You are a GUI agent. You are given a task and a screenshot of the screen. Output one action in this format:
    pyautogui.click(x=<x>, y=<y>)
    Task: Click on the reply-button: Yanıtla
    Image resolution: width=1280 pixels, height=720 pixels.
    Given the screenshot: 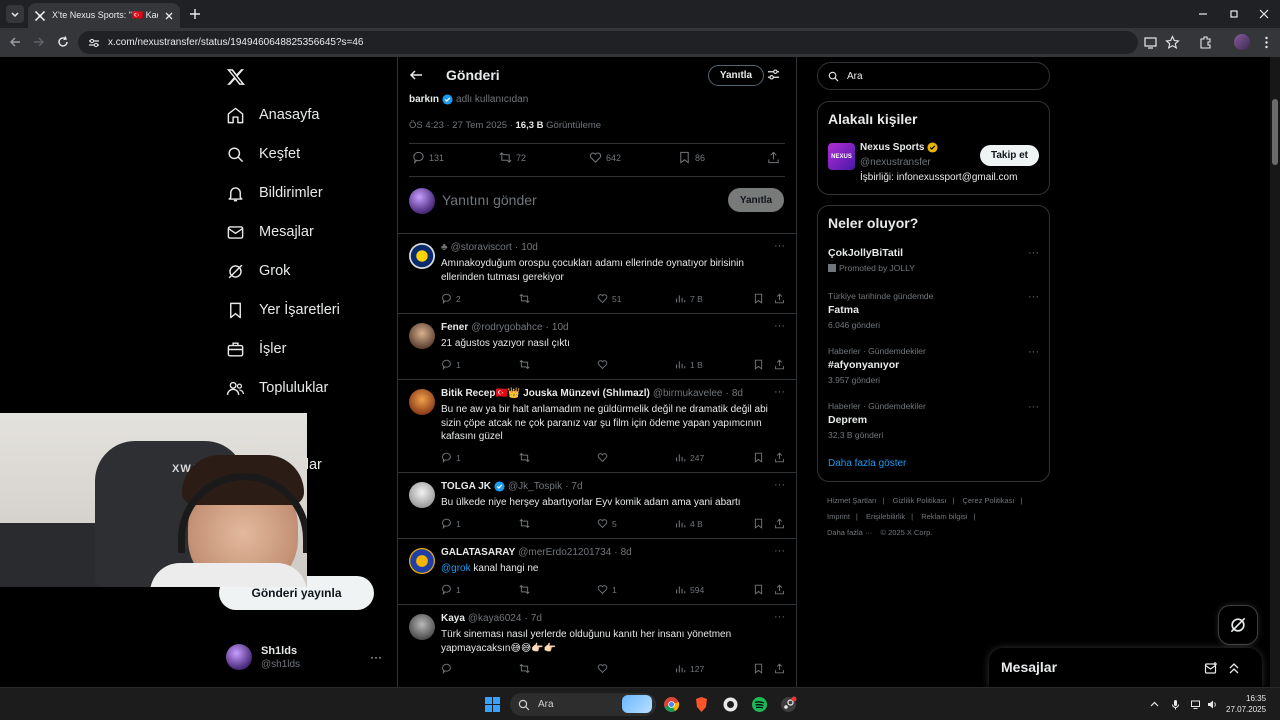 What is the action you would take?
    pyautogui.click(x=736, y=75)
    